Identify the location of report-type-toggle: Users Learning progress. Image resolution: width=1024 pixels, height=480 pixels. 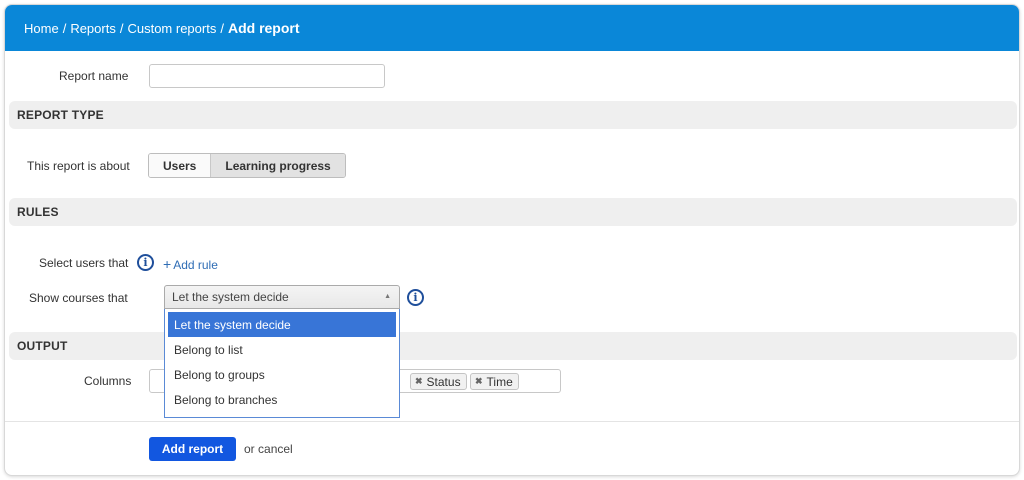
(247, 165).